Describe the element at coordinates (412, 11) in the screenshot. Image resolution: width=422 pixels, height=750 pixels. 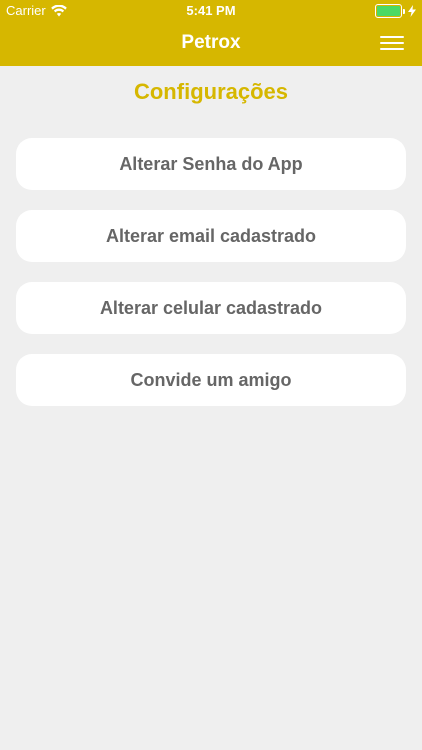
I see `charging-bolt-icon` at that location.